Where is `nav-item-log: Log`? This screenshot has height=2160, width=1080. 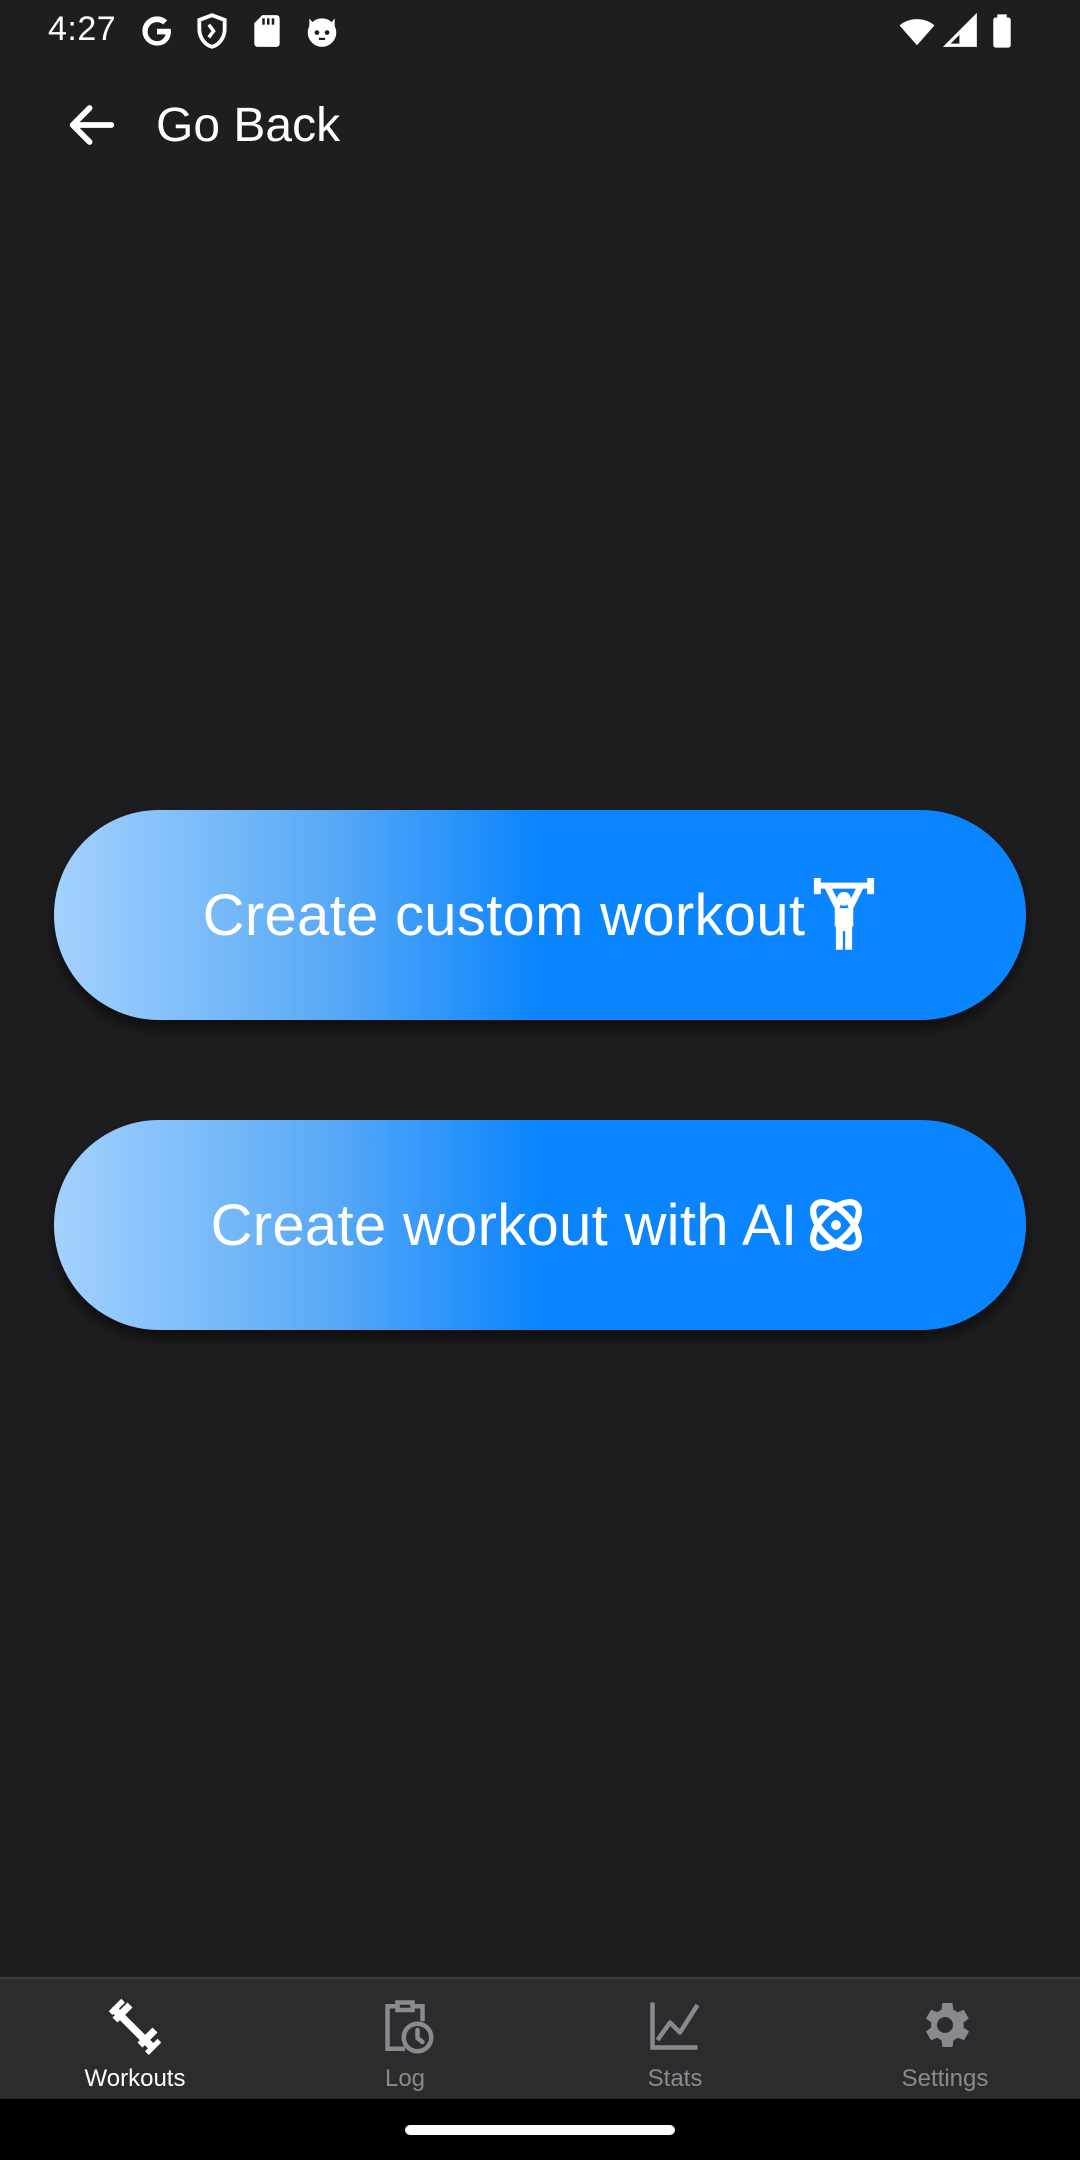 nav-item-log: Log is located at coordinates (405, 2039).